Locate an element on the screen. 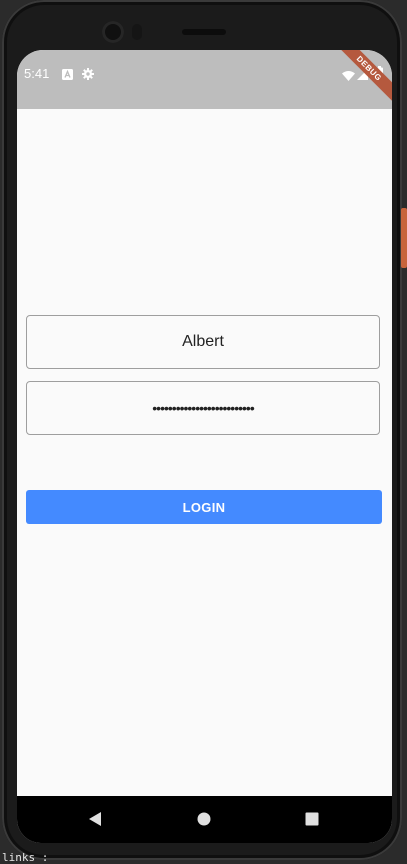  back-icon is located at coordinates (95, 821).